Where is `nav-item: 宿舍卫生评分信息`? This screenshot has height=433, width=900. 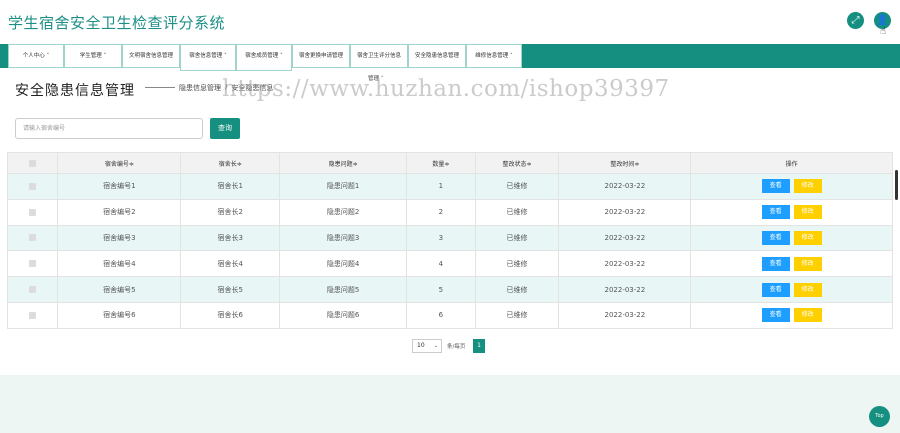 nav-item: 宿舍卫生评分信息 is located at coordinates (379, 56).